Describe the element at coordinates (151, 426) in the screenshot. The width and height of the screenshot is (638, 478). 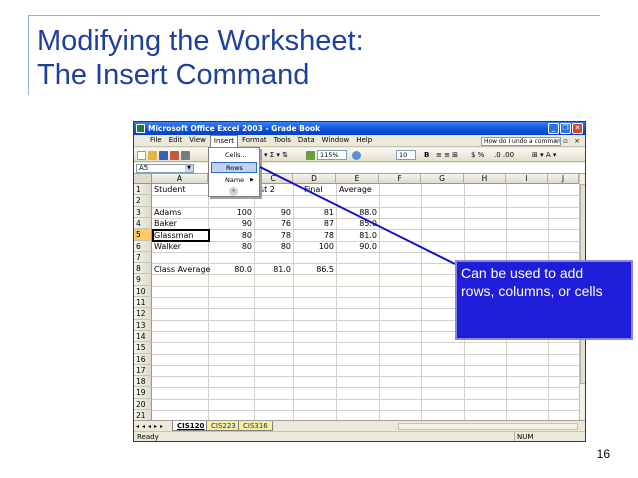
I see `sheet-nav-arrows-icon: ◂◂◂▸▸` at that location.